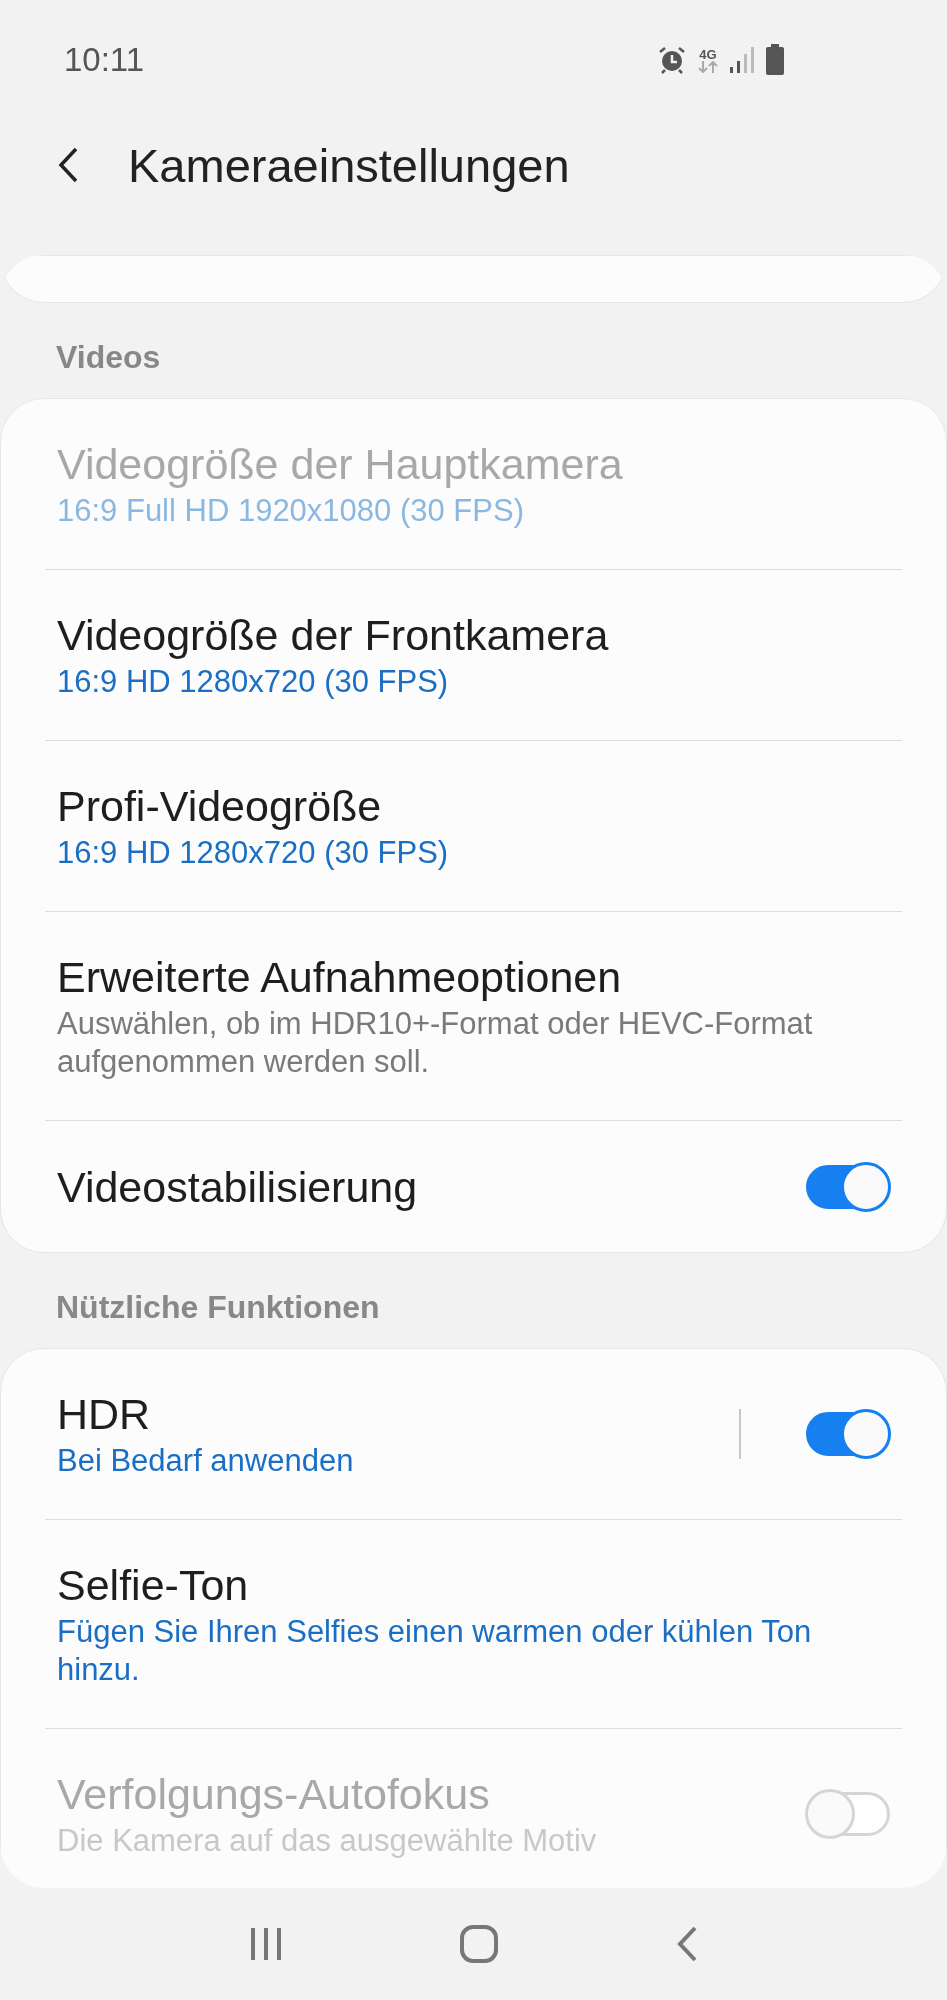 This screenshot has height=2000, width=947. What do you see at coordinates (775, 60) in the screenshot?
I see `battery-icon` at bounding box center [775, 60].